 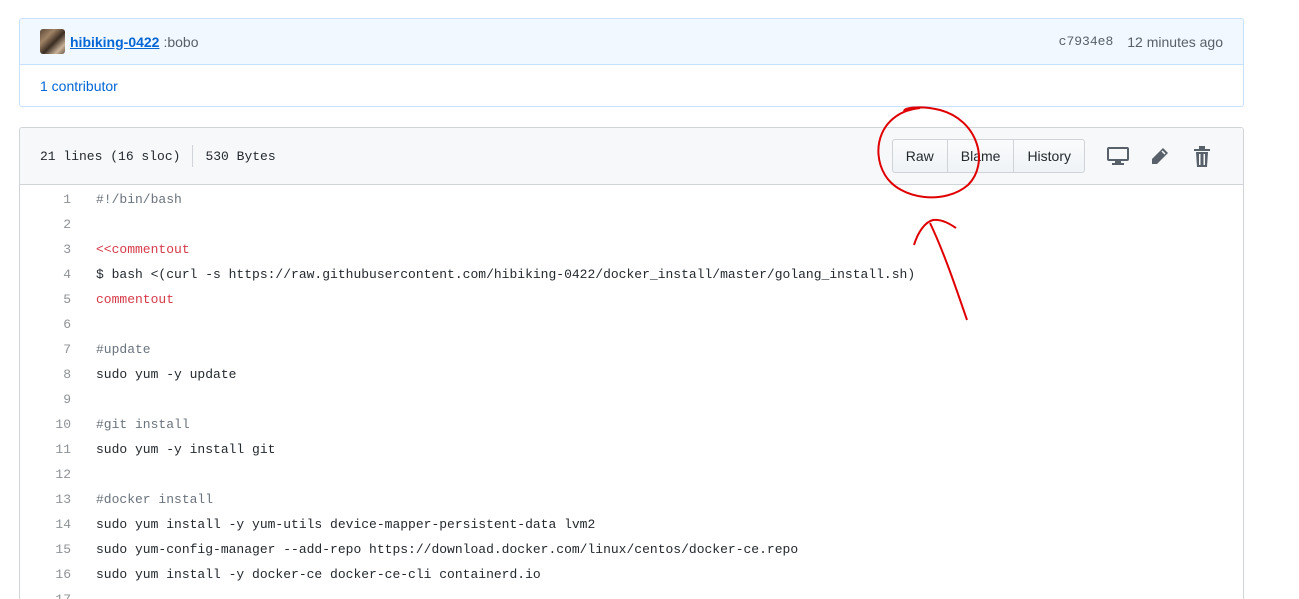 I want to click on line-content: <<commentout, so click(x=143, y=249).